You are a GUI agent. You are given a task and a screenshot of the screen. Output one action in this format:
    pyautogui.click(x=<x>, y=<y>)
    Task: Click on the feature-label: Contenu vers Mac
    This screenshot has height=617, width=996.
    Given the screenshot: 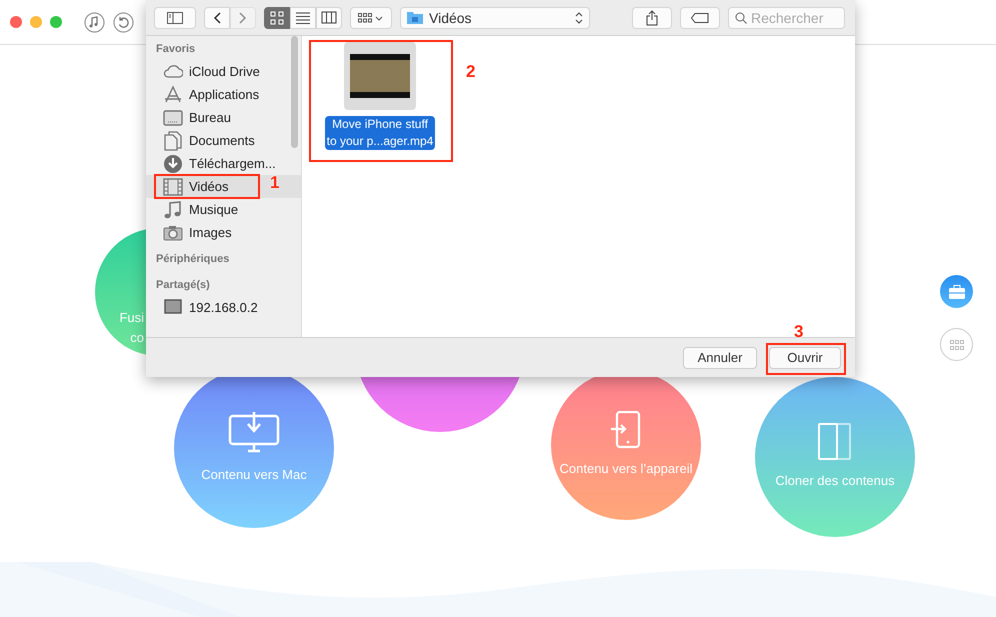 What is the action you would take?
    pyautogui.click(x=254, y=475)
    